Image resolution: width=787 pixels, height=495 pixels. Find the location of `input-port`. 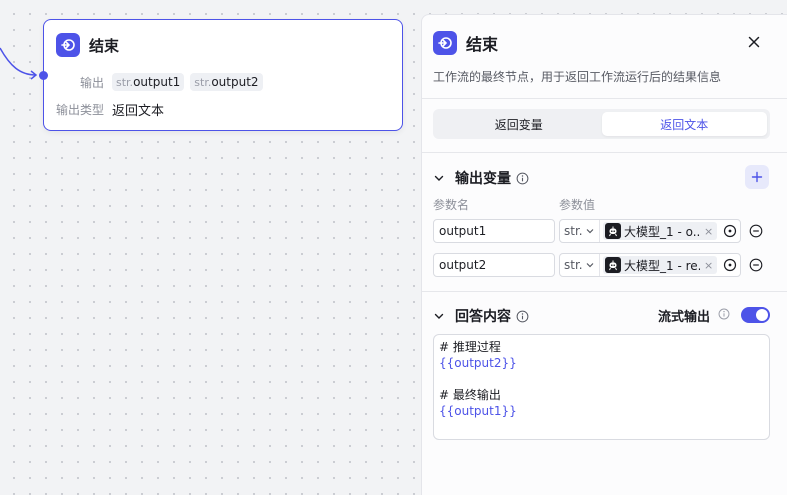

input-port is located at coordinates (43, 75).